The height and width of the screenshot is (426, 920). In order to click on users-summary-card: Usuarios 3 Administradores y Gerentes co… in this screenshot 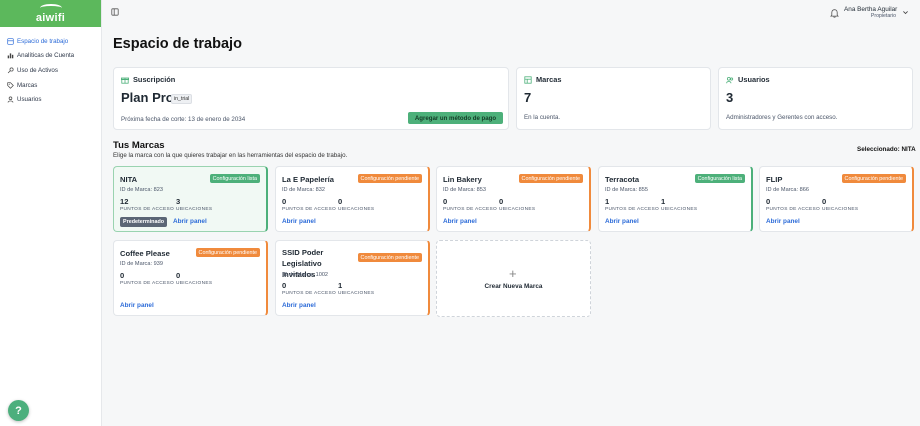, I will do `click(815, 98)`.